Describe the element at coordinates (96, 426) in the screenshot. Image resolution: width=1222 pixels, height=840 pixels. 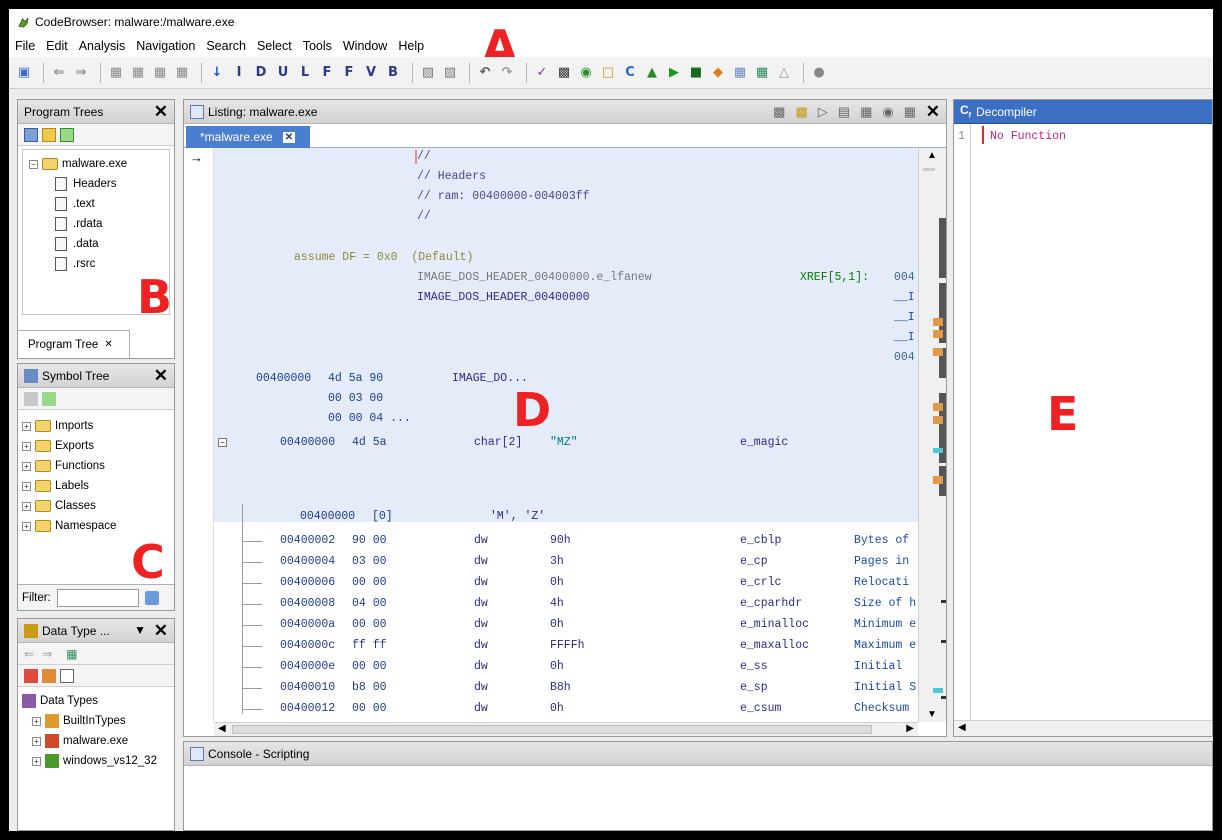
I see `symbol-item-imports: + Imports` at that location.